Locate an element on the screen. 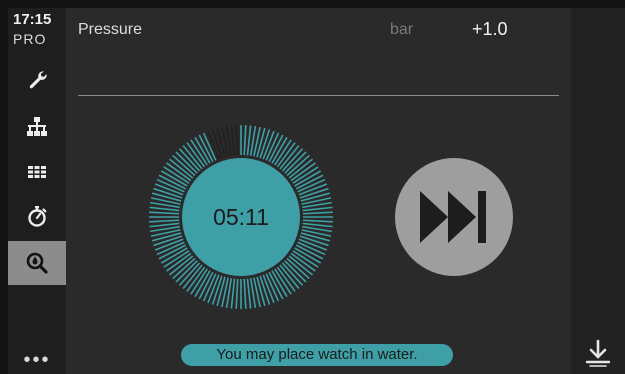 The width and height of the screenshot is (625, 374). parameter-label: Pressure is located at coordinates (110, 29).